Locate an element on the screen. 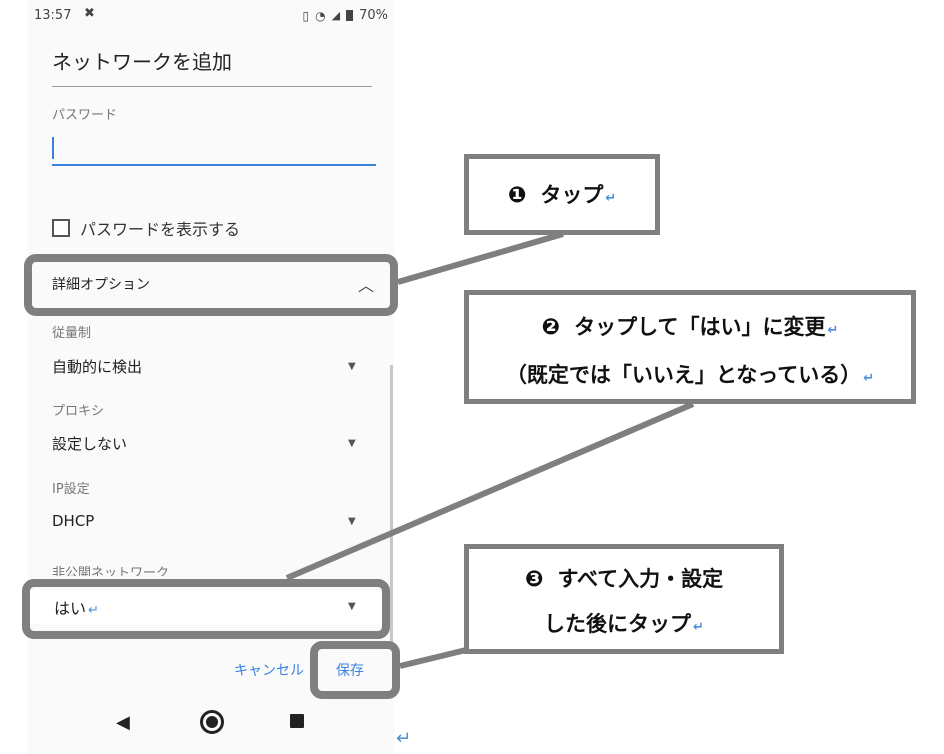 This screenshot has height=754, width=944. connector-step1 is located at coordinates (480, 258).